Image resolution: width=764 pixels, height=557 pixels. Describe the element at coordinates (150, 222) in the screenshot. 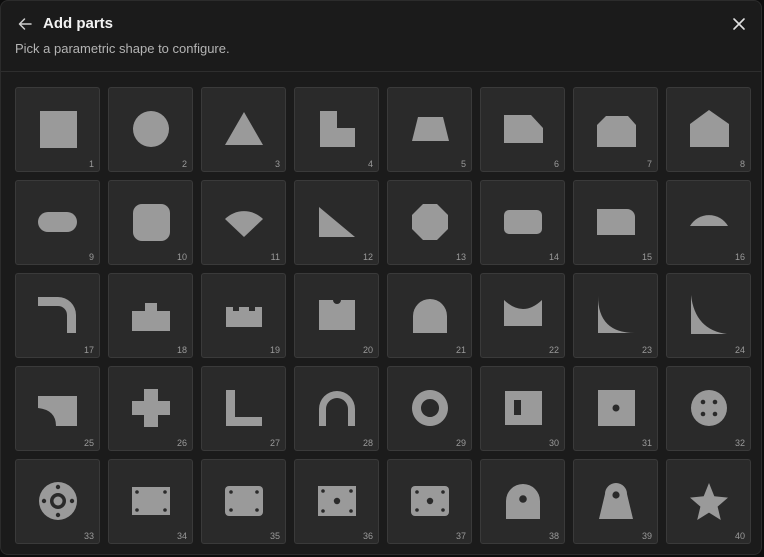

I see `part-tile-10: 10` at that location.